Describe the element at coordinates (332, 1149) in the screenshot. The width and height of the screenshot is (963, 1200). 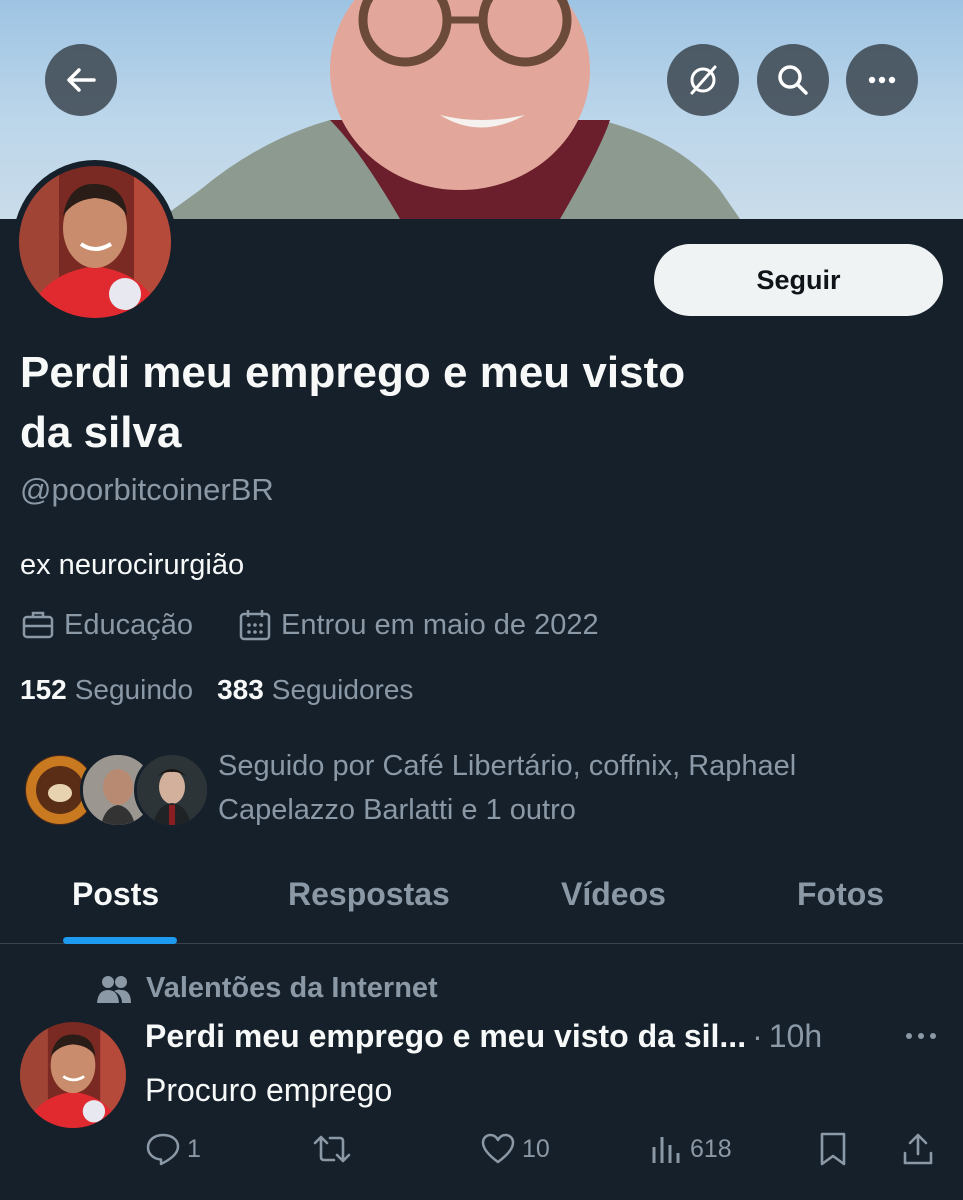
I see `retweet-icon` at that location.